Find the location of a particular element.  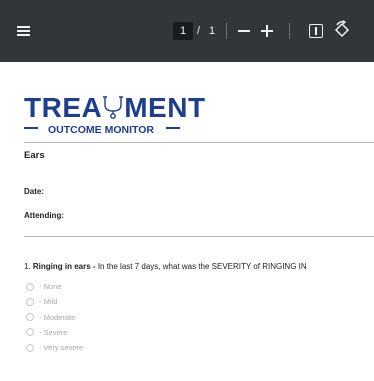

option-very-severe: - Very severe is located at coordinates (54, 347).